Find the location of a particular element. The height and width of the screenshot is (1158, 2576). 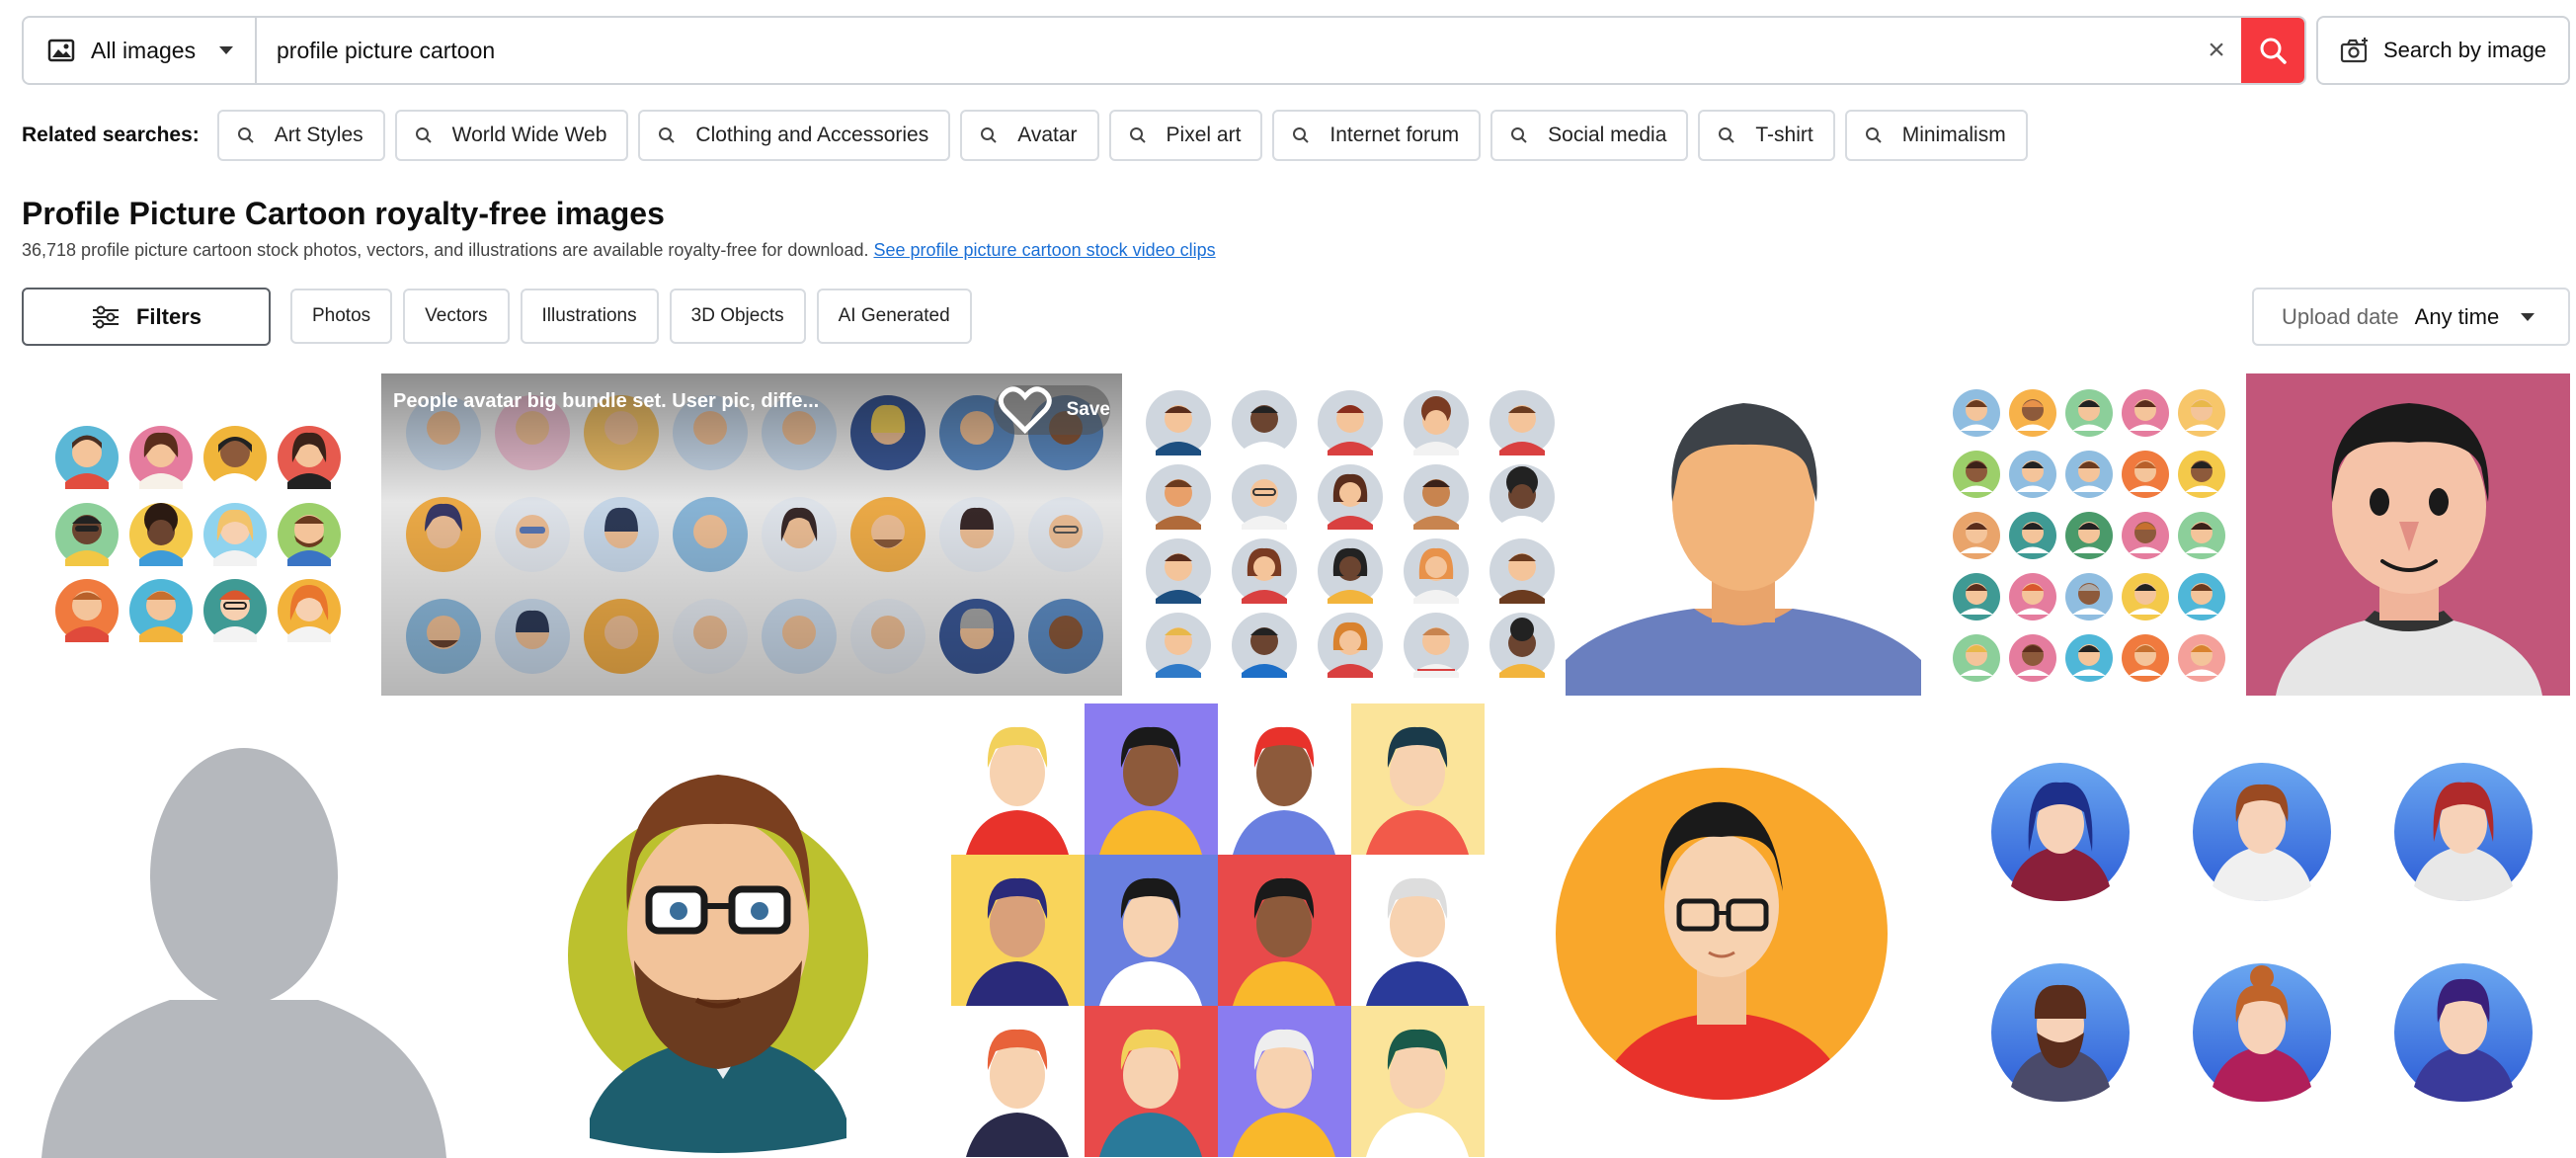

related-searches-label: Related searches: is located at coordinates (111, 135).